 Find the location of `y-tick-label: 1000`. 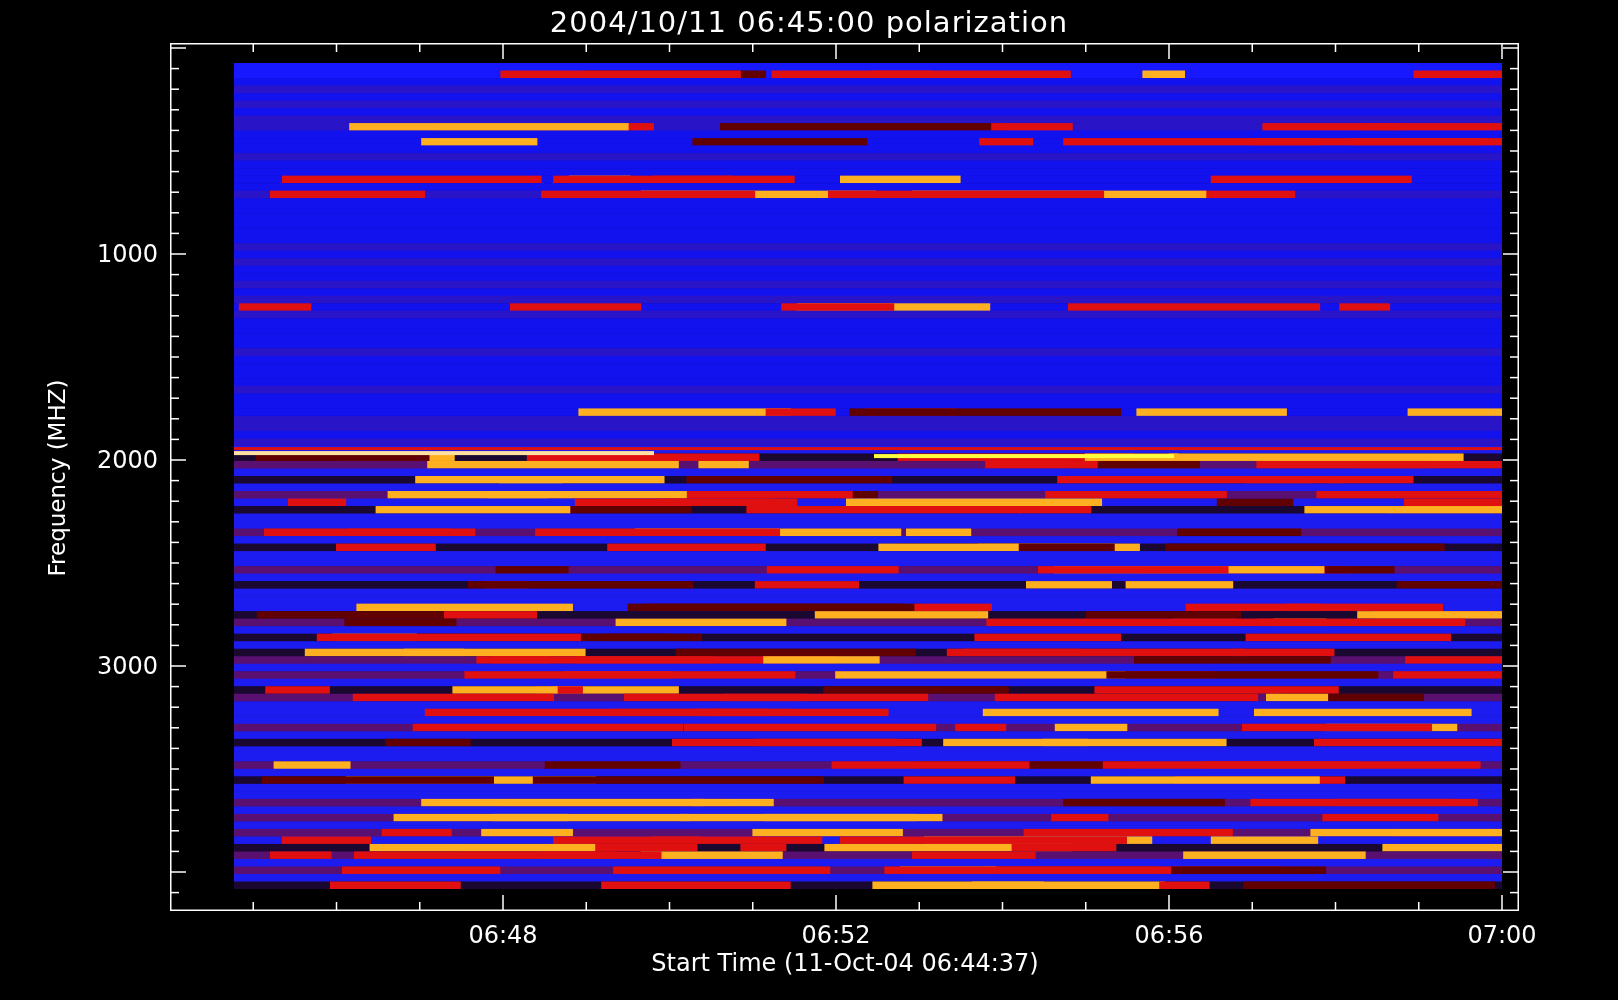

y-tick-label: 1000 is located at coordinates (127, 254).